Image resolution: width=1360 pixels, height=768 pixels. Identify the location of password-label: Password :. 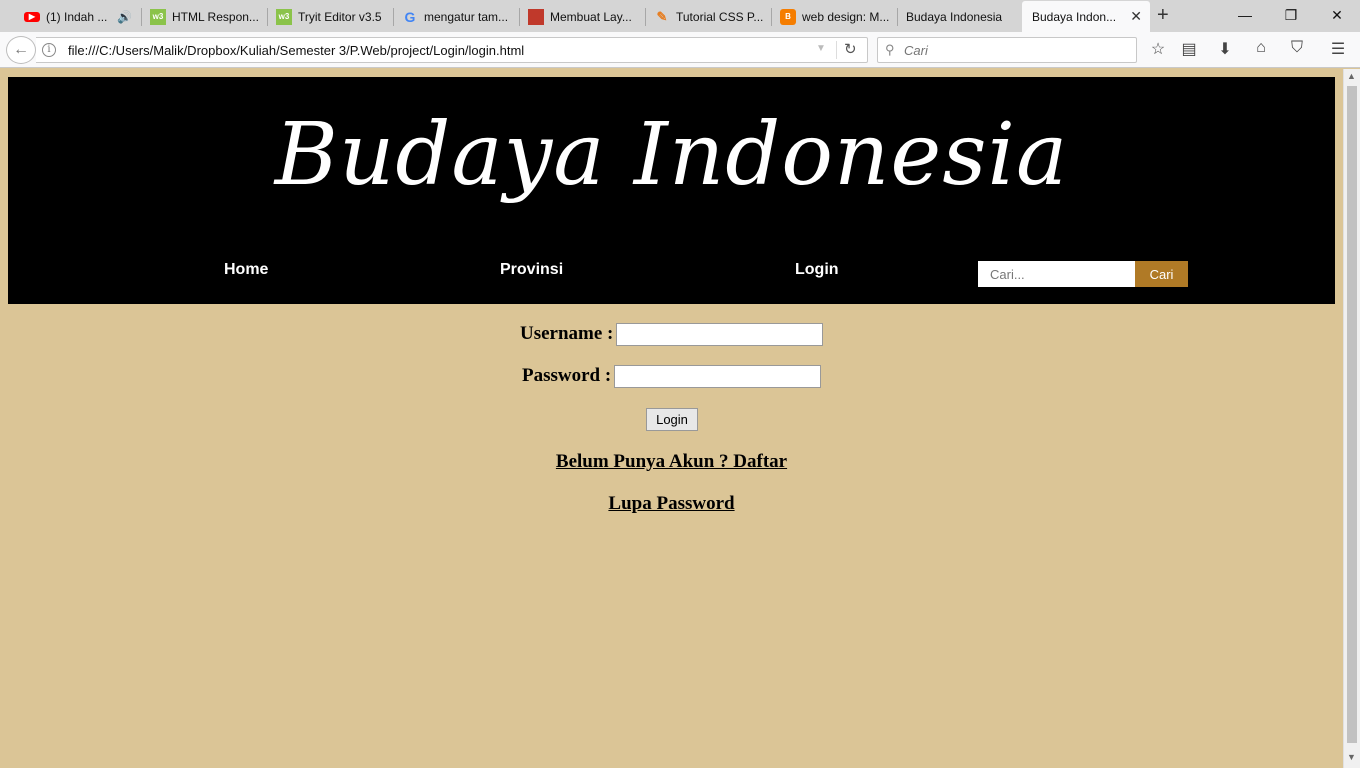
(567, 375).